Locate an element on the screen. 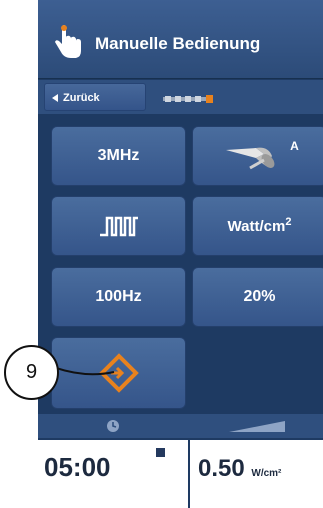 This screenshot has width=323, height=508. frequency-value: 3MHz is located at coordinates (118, 155).